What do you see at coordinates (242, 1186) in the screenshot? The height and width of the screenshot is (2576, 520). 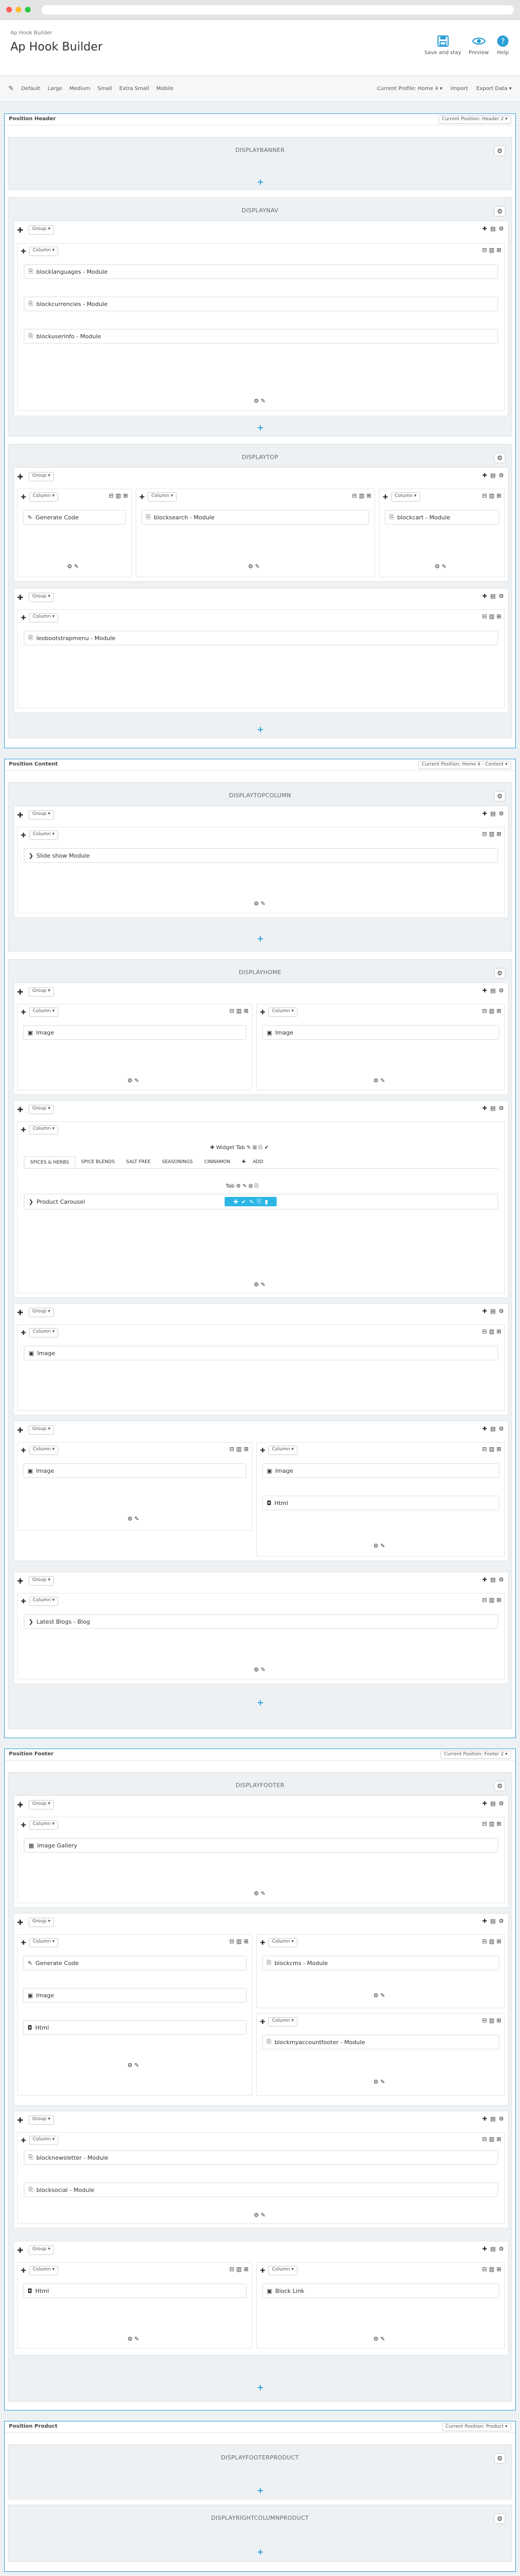 I see `tab-item-header: Tab ⚙ ✎ ⊞ ⎘` at bounding box center [242, 1186].